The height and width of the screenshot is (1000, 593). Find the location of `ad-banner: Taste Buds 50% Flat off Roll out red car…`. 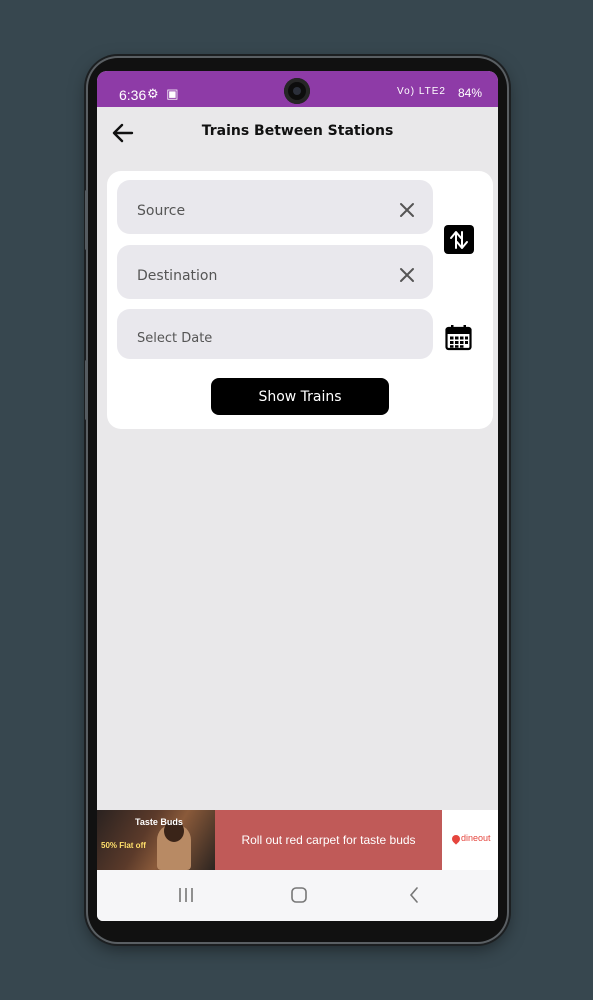

ad-banner: Taste Buds 50% Flat off Roll out red car… is located at coordinates (297, 840).